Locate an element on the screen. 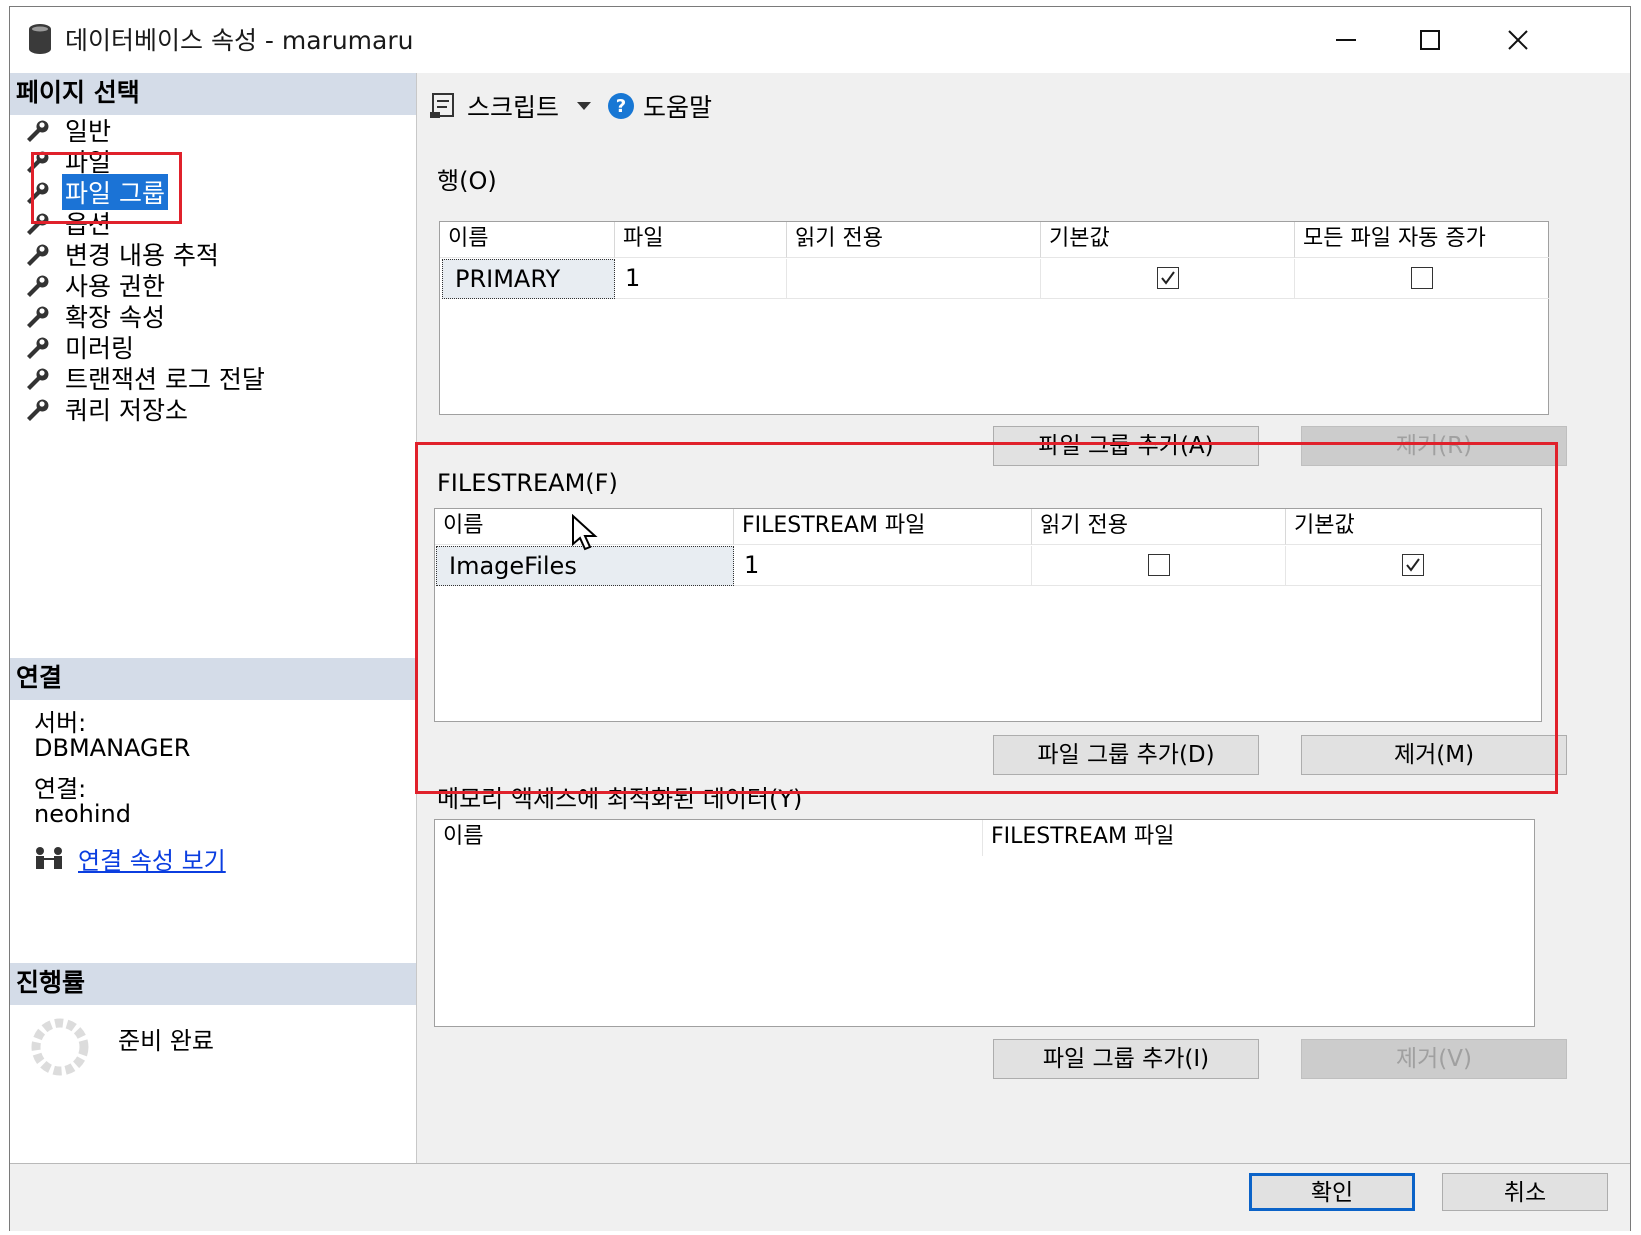 The image size is (1641, 1235). remove-button-memory: 제거(V) is located at coordinates (1434, 1059).